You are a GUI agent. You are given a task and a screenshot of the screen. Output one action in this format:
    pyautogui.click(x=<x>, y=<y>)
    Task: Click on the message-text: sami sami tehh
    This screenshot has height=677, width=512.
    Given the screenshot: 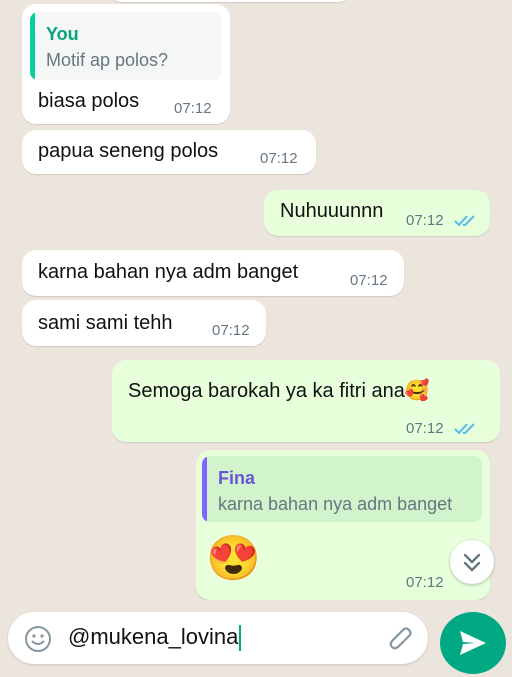 What is the action you would take?
    pyautogui.click(x=105, y=323)
    